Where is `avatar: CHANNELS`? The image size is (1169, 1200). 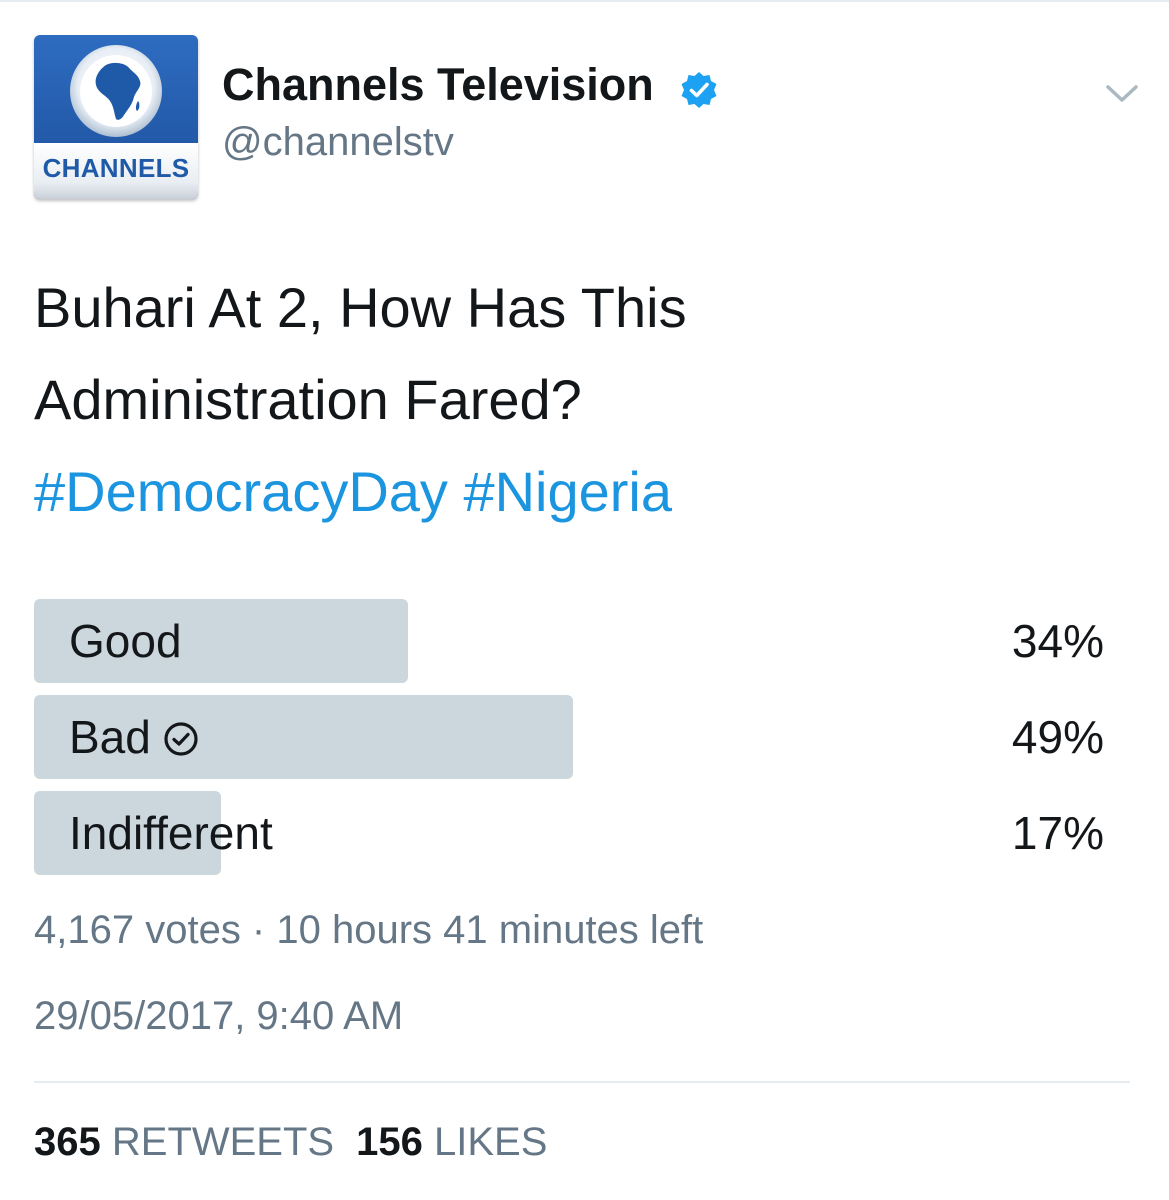 avatar: CHANNELS is located at coordinates (116, 117).